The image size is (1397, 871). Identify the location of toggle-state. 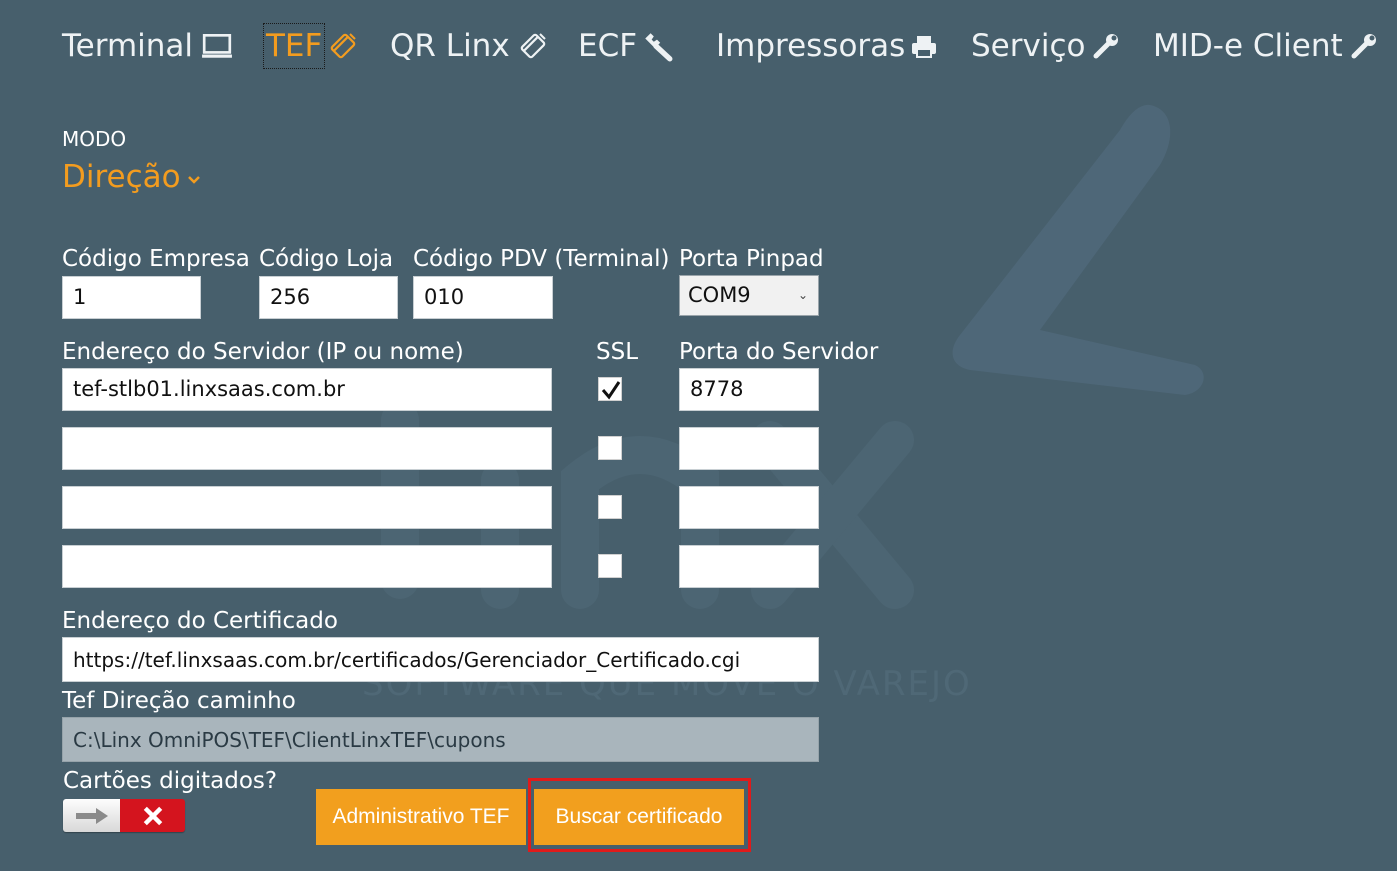
(152, 815).